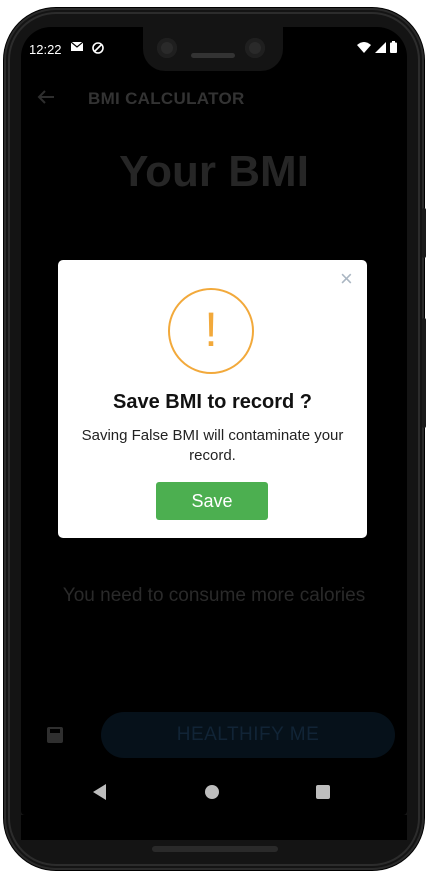  What do you see at coordinates (98, 49) in the screenshot?
I see `sync-icon` at bounding box center [98, 49].